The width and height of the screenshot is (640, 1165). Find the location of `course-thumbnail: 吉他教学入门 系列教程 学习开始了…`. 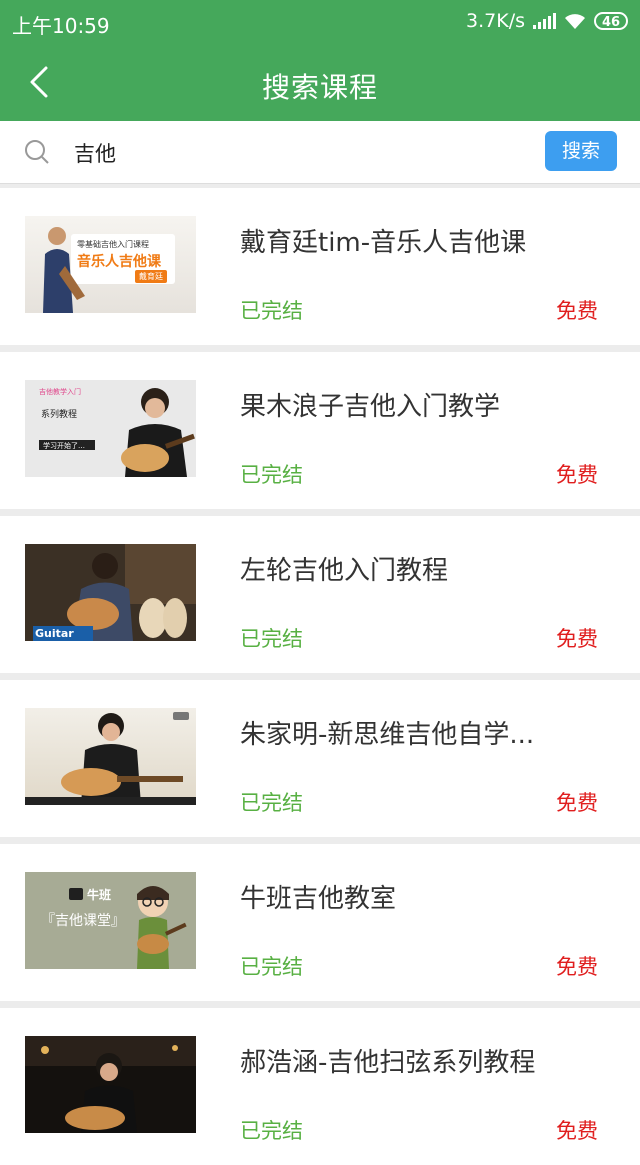

course-thumbnail: 吉他教学入门 系列教程 学习开始了… is located at coordinates (110, 428).